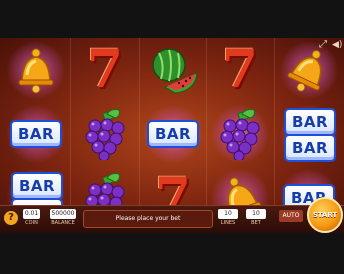 Image resolution: width=344 pixels, height=274 pixels. What do you see at coordinates (173, 70) in the screenshot?
I see `symbol-watermelon` at bounding box center [173, 70].